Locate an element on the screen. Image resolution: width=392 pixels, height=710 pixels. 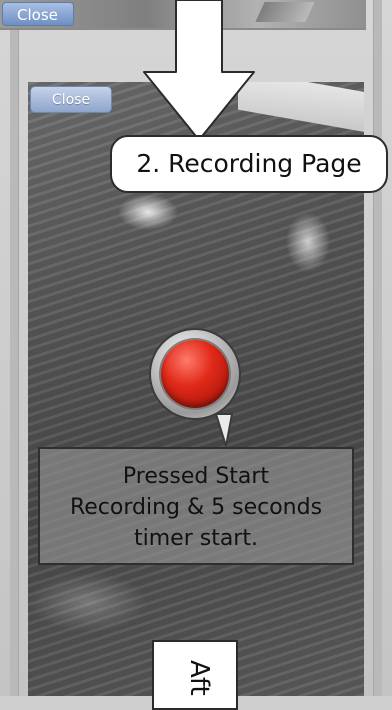
instruction-line-2: Recording & 5 seconds is located at coordinates (196, 507).